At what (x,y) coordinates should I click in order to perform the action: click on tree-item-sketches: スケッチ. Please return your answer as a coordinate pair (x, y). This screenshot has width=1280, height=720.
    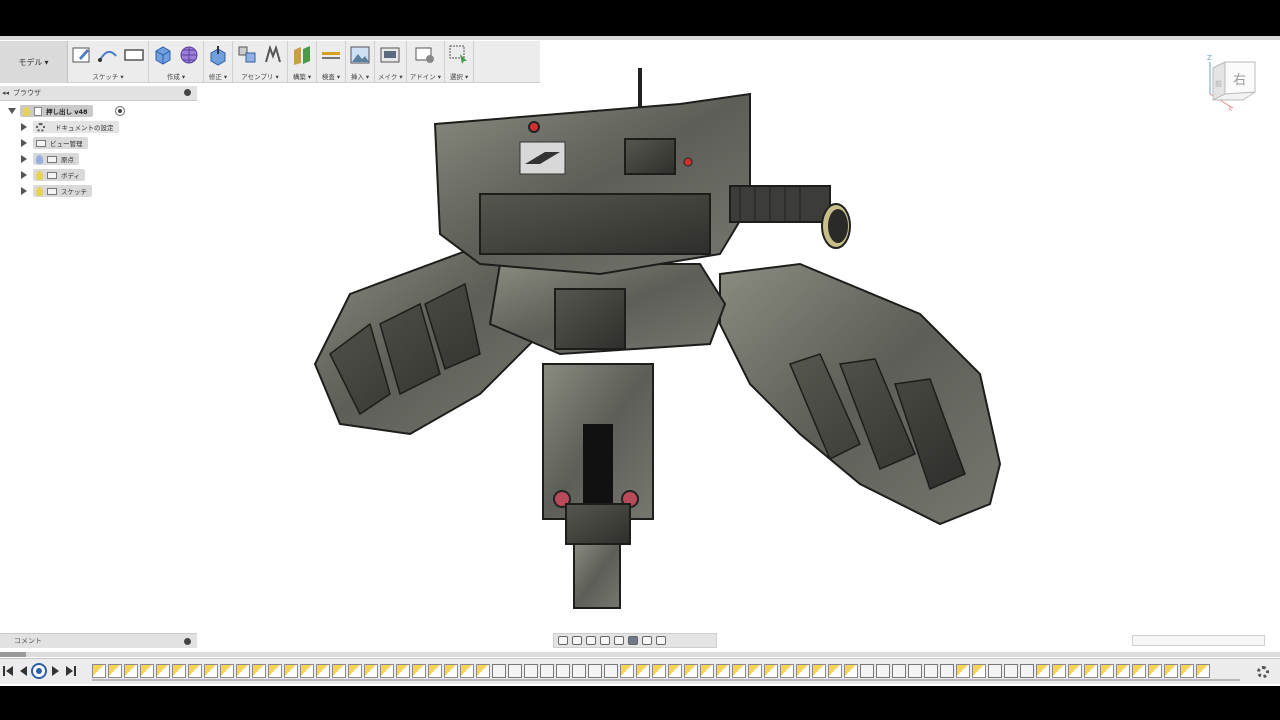
    Looking at the image, I should click on (98, 191).